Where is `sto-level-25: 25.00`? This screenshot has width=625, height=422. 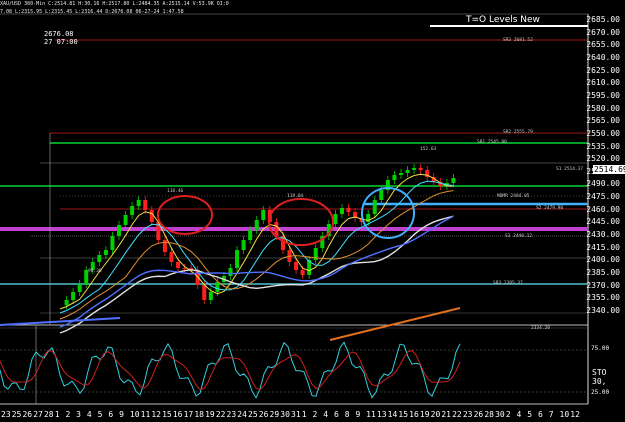 sto-level-25: 25.00 is located at coordinates (600, 392).